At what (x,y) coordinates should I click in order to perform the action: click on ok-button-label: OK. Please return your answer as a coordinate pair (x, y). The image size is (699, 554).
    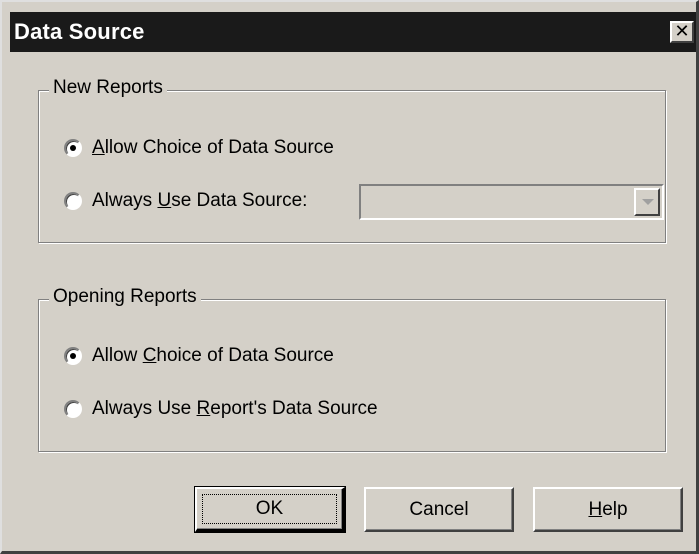
    Looking at the image, I should click on (269, 508).